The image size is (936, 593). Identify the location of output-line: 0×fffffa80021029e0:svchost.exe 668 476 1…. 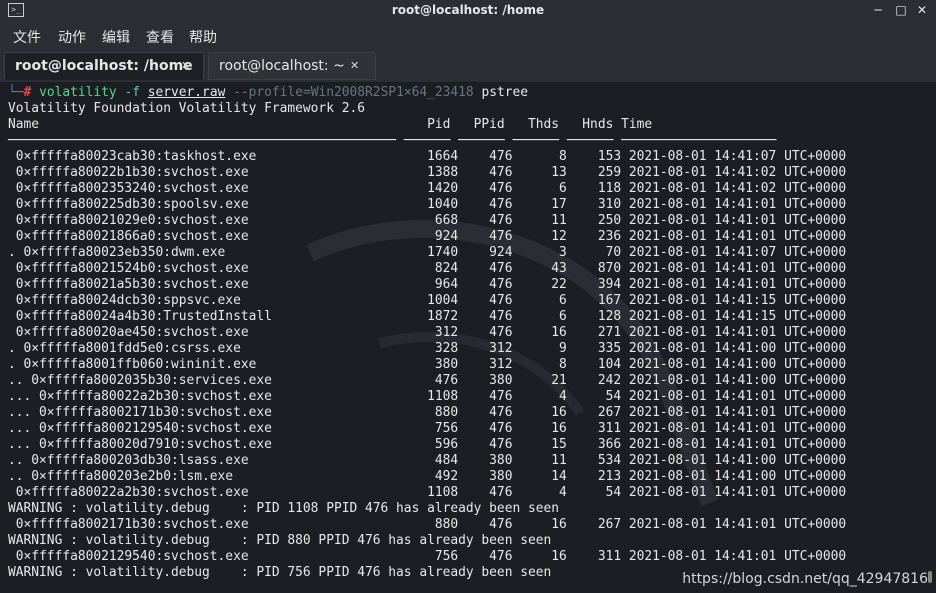
(431, 220).